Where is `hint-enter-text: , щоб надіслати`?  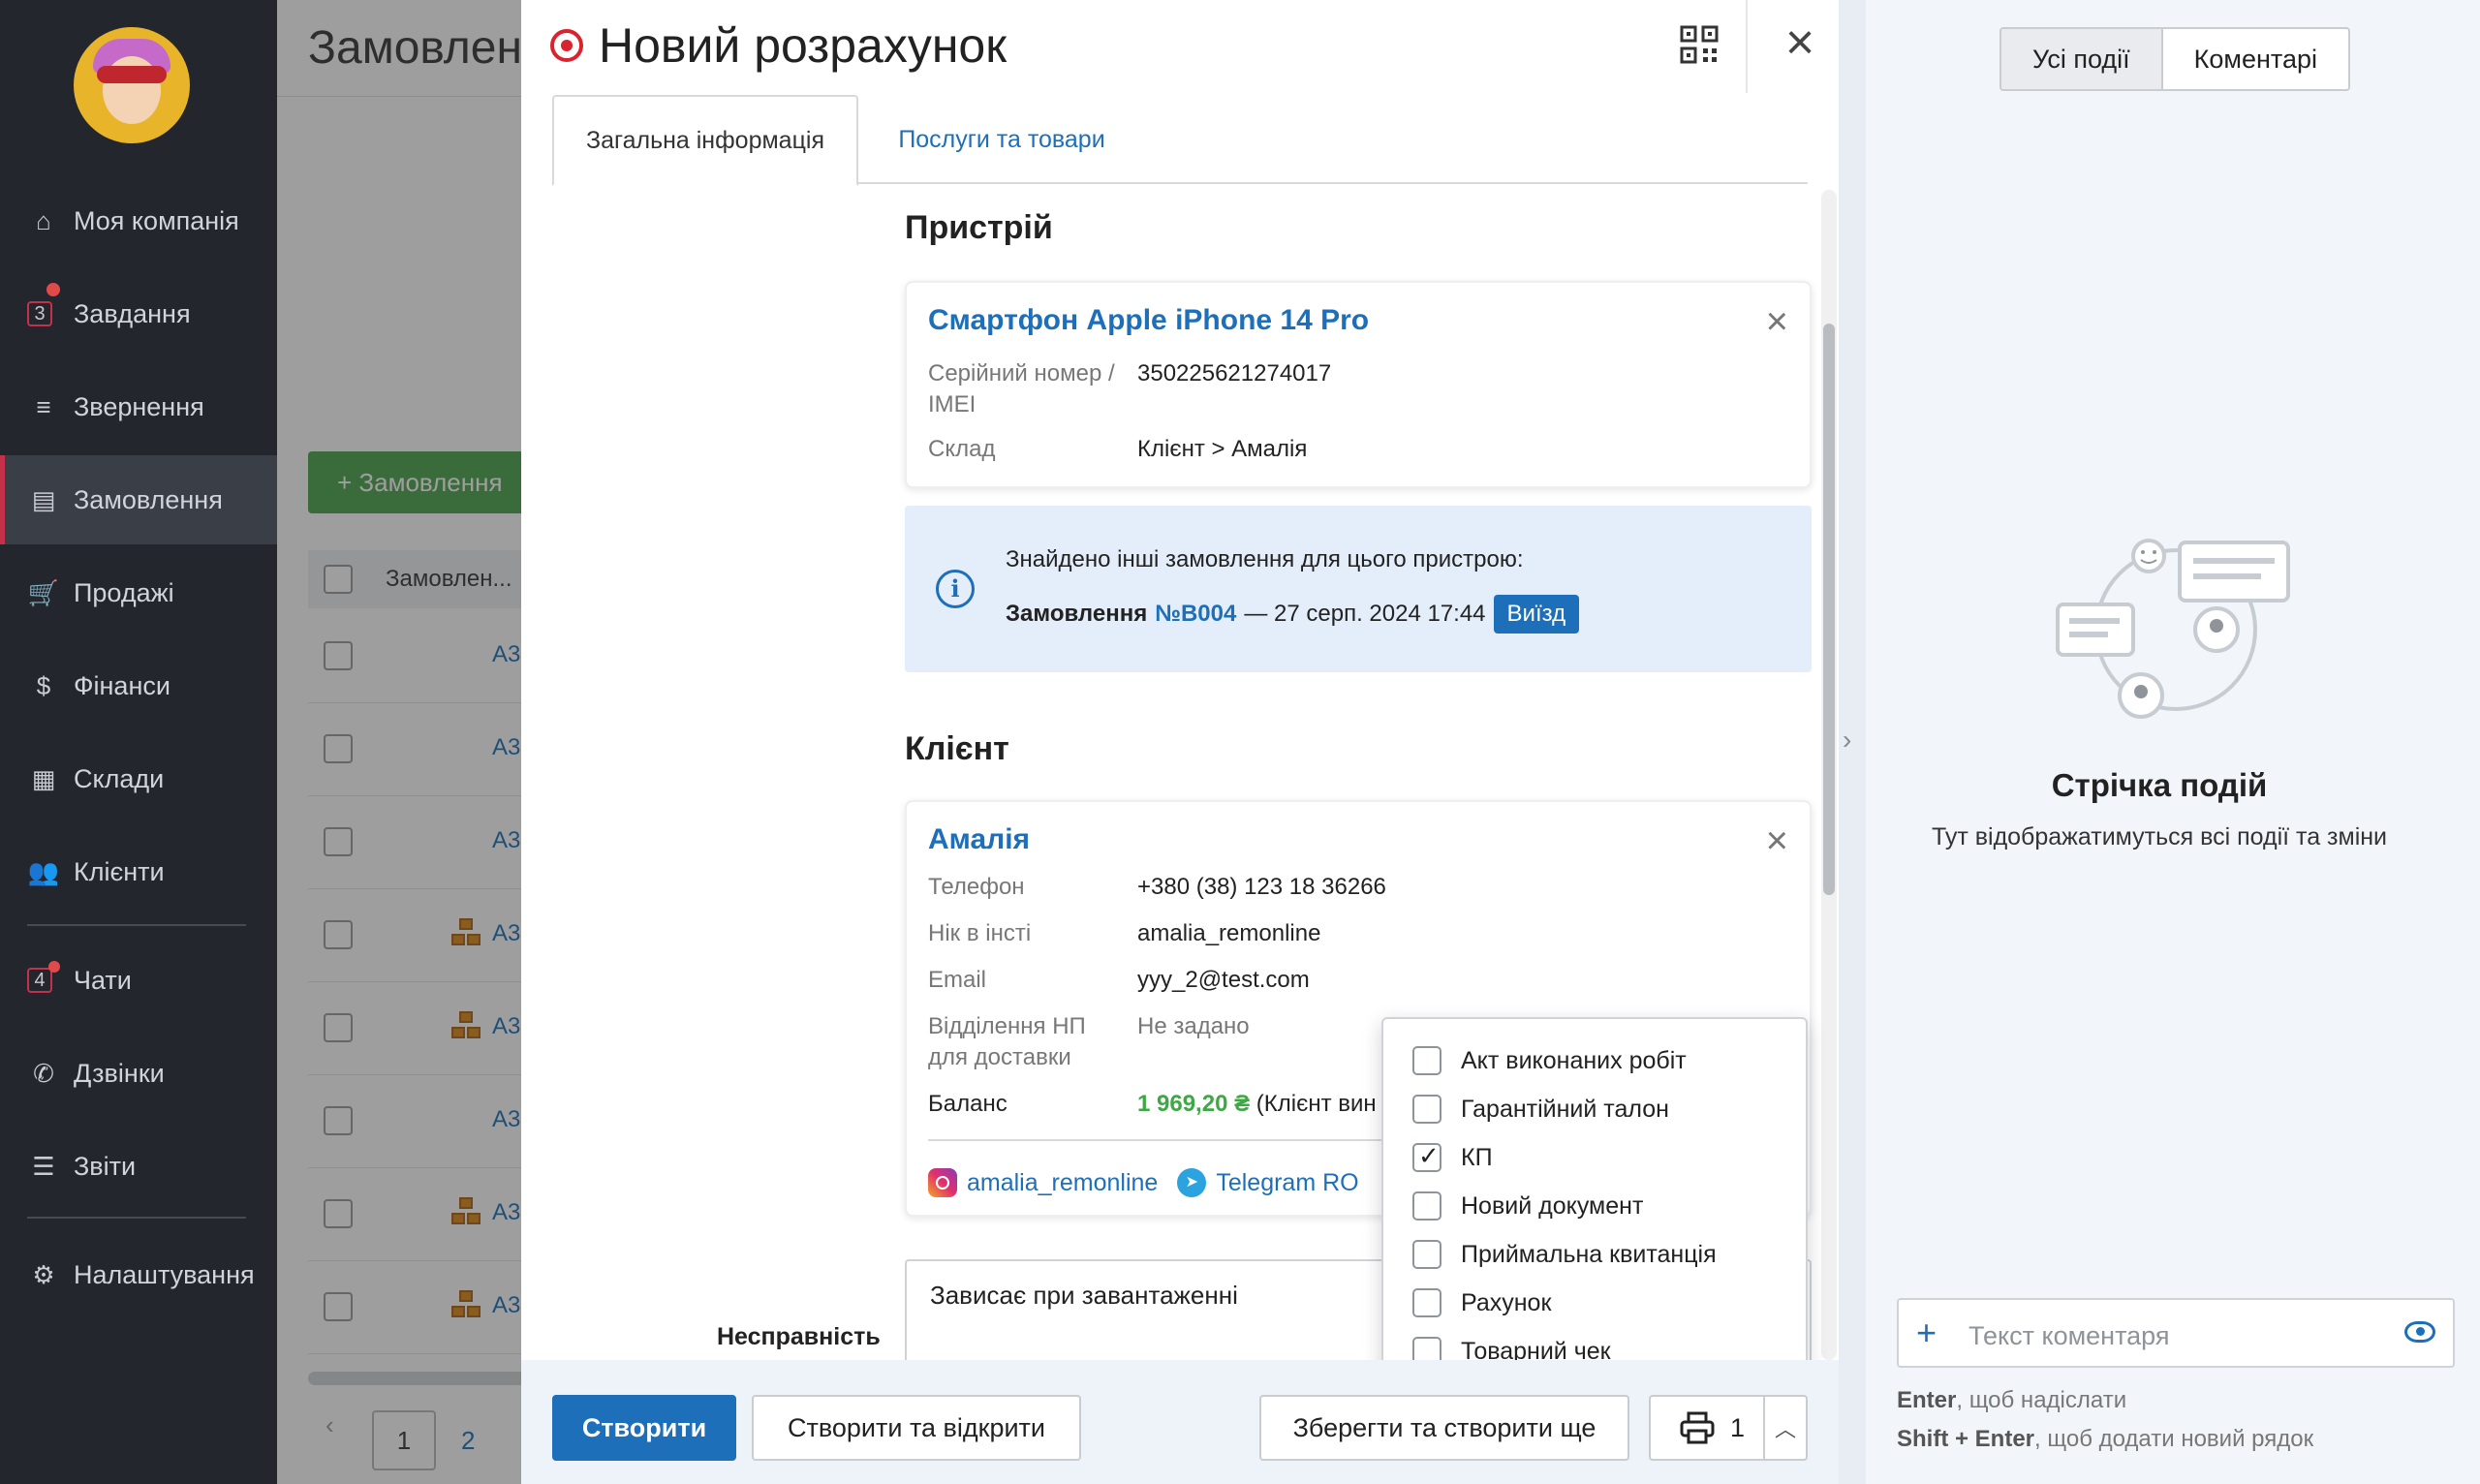
hint-enter-text: , щоб надіслати is located at coordinates (2042, 1400).